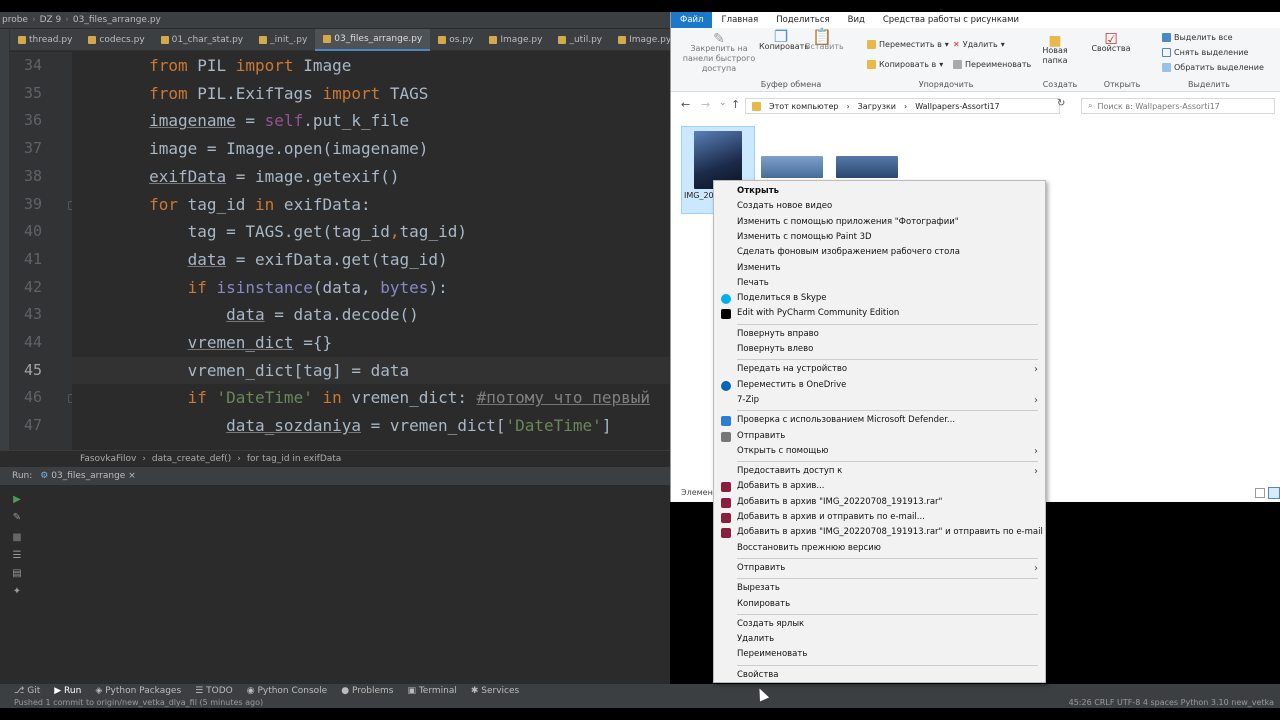 The image size is (1280, 720). I want to click on editor-tab: Image.py, so click(515, 40).